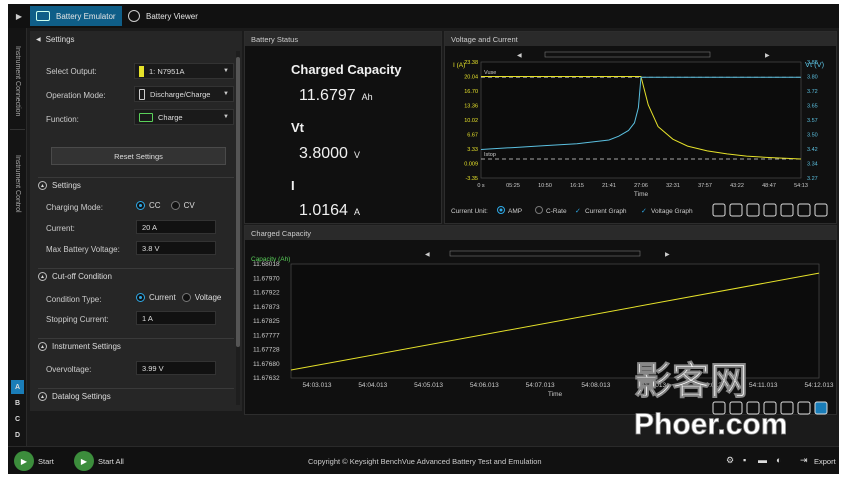  What do you see at coordinates (136, 185) in the screenshot?
I see `settings-section-header: ▲ Settings` at bounding box center [136, 185].